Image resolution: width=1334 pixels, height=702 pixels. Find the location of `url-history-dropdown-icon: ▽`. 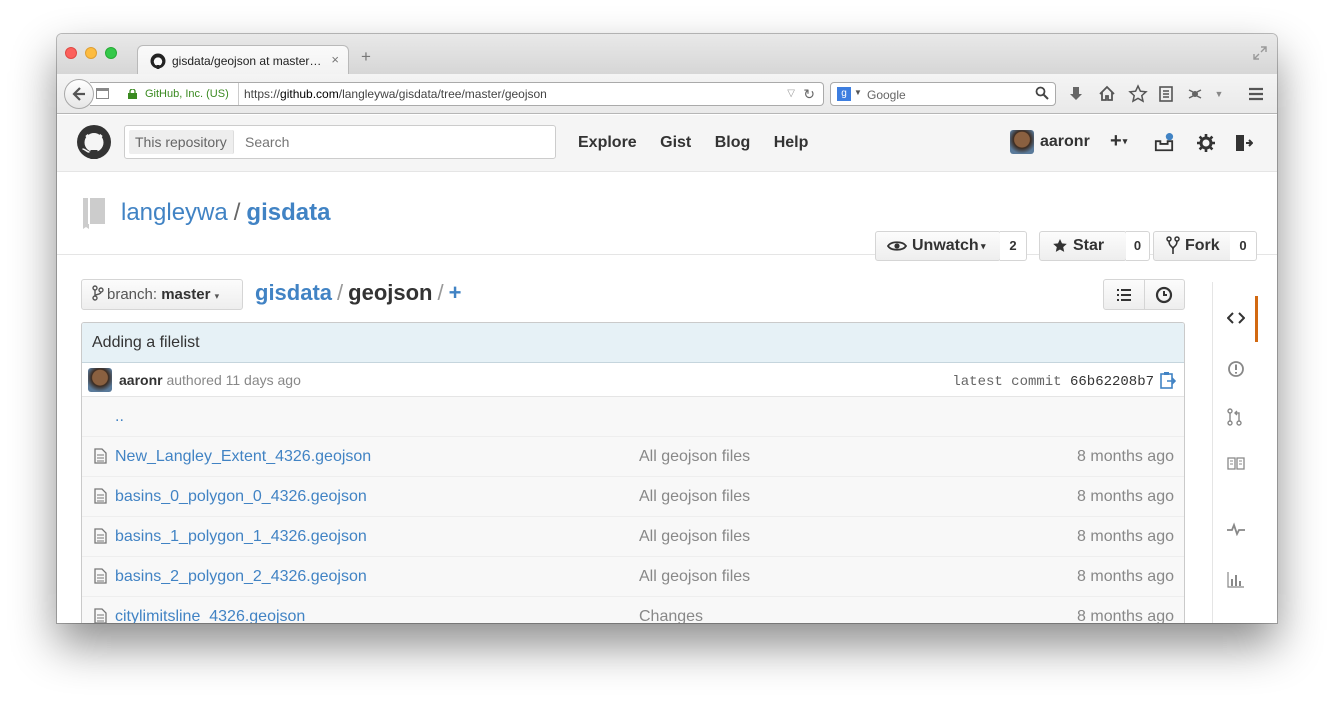

url-history-dropdown-icon: ▽ is located at coordinates (791, 94).